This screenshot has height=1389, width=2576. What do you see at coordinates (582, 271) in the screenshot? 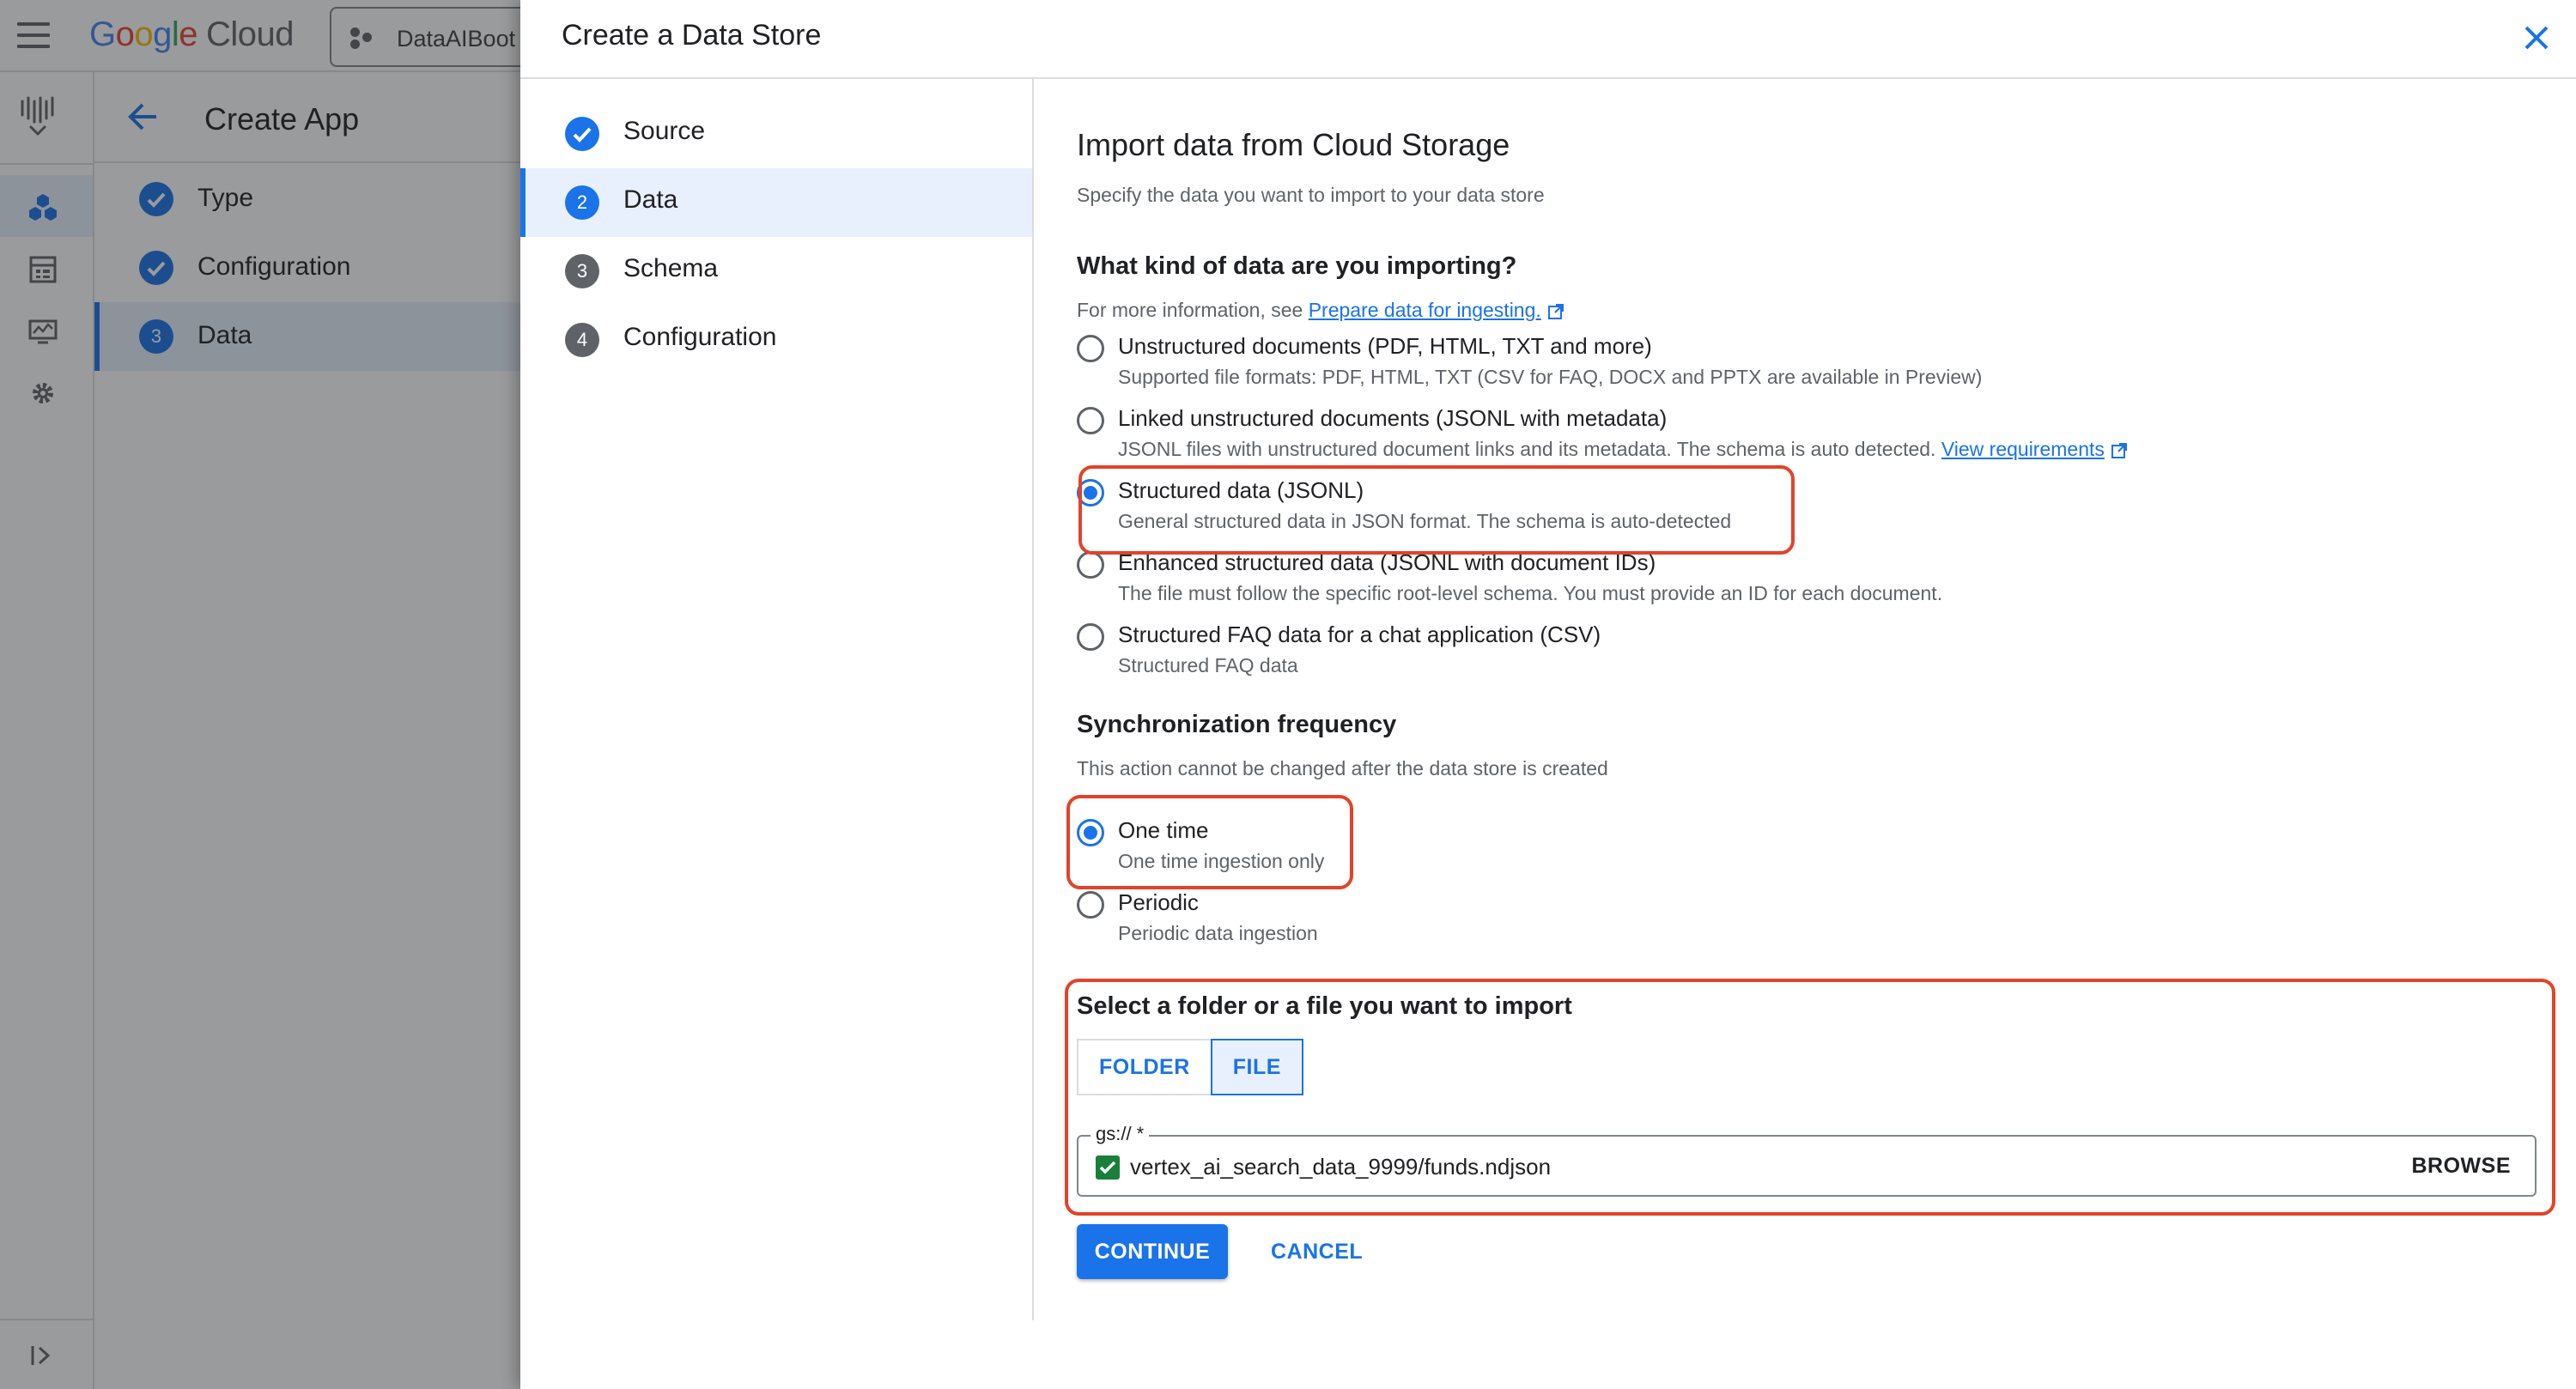
I see `step-number: 3` at bounding box center [582, 271].